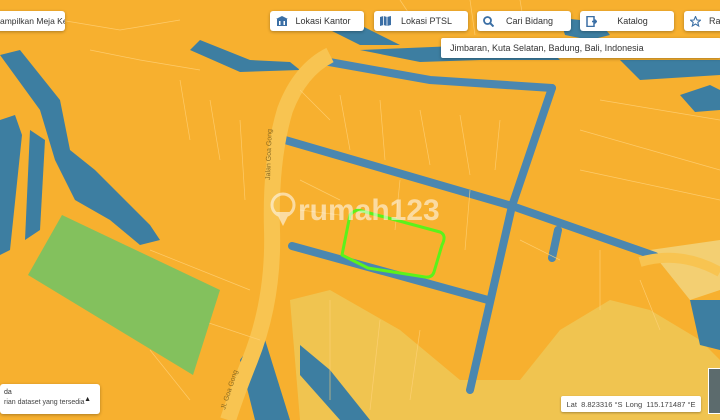  Describe the element at coordinates (385, 21) in the screenshot. I see `map-icon` at that location.